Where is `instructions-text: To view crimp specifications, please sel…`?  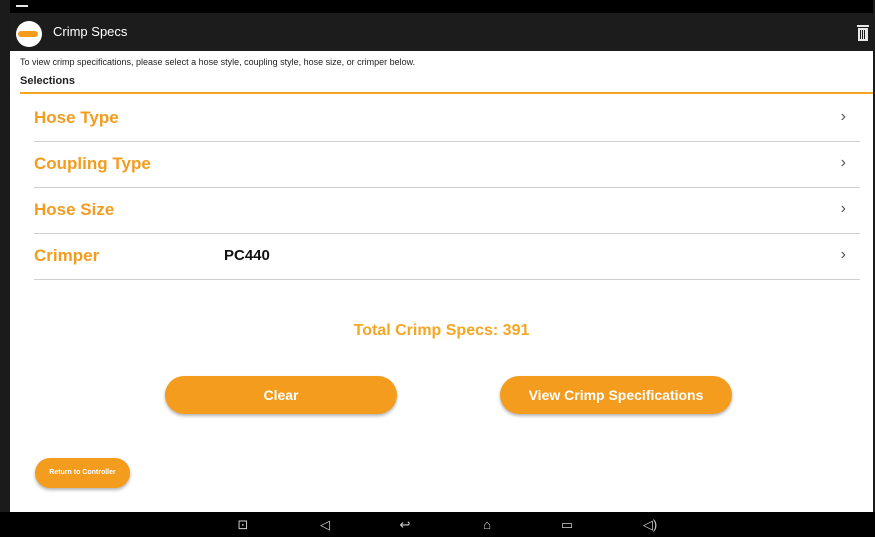 instructions-text: To view crimp specifications, please sel… is located at coordinates (218, 62).